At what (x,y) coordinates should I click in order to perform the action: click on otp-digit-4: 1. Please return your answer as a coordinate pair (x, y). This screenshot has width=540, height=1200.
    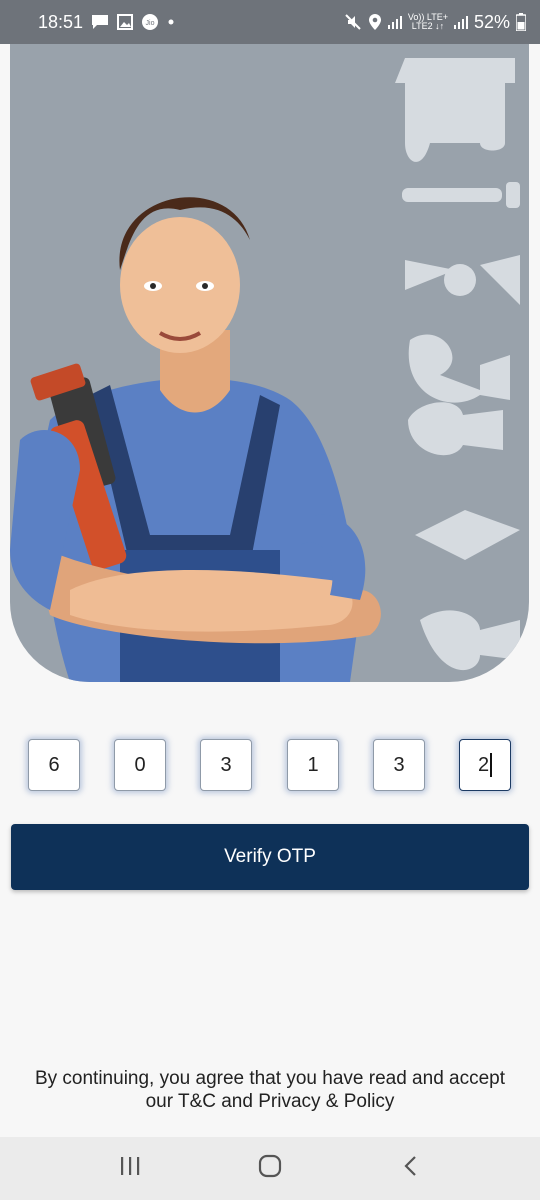
    Looking at the image, I should click on (313, 765).